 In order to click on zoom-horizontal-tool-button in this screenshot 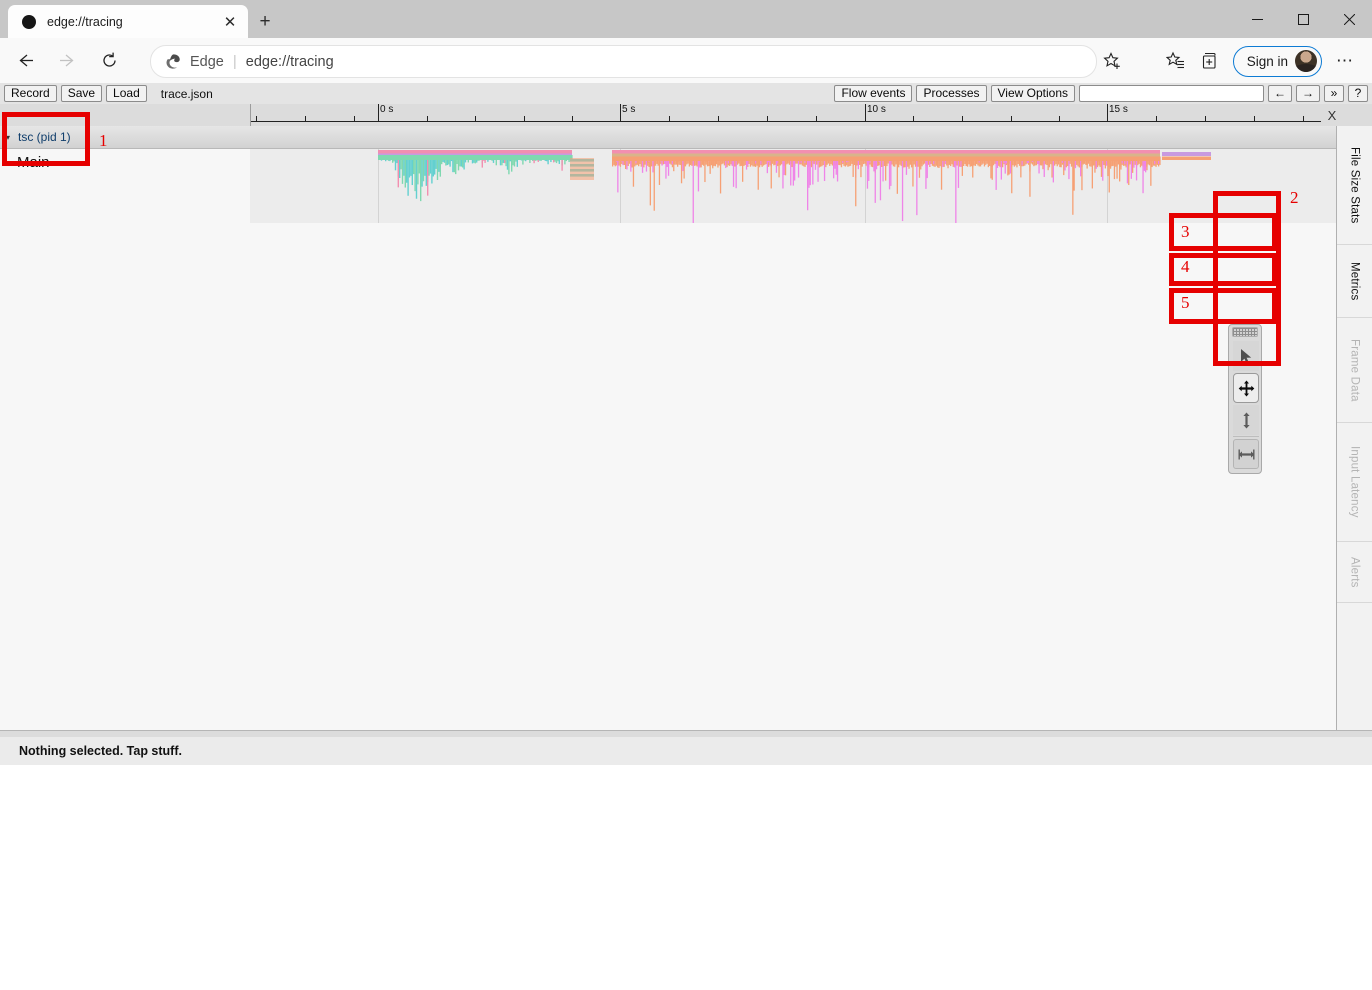, I will do `click(1246, 454)`.